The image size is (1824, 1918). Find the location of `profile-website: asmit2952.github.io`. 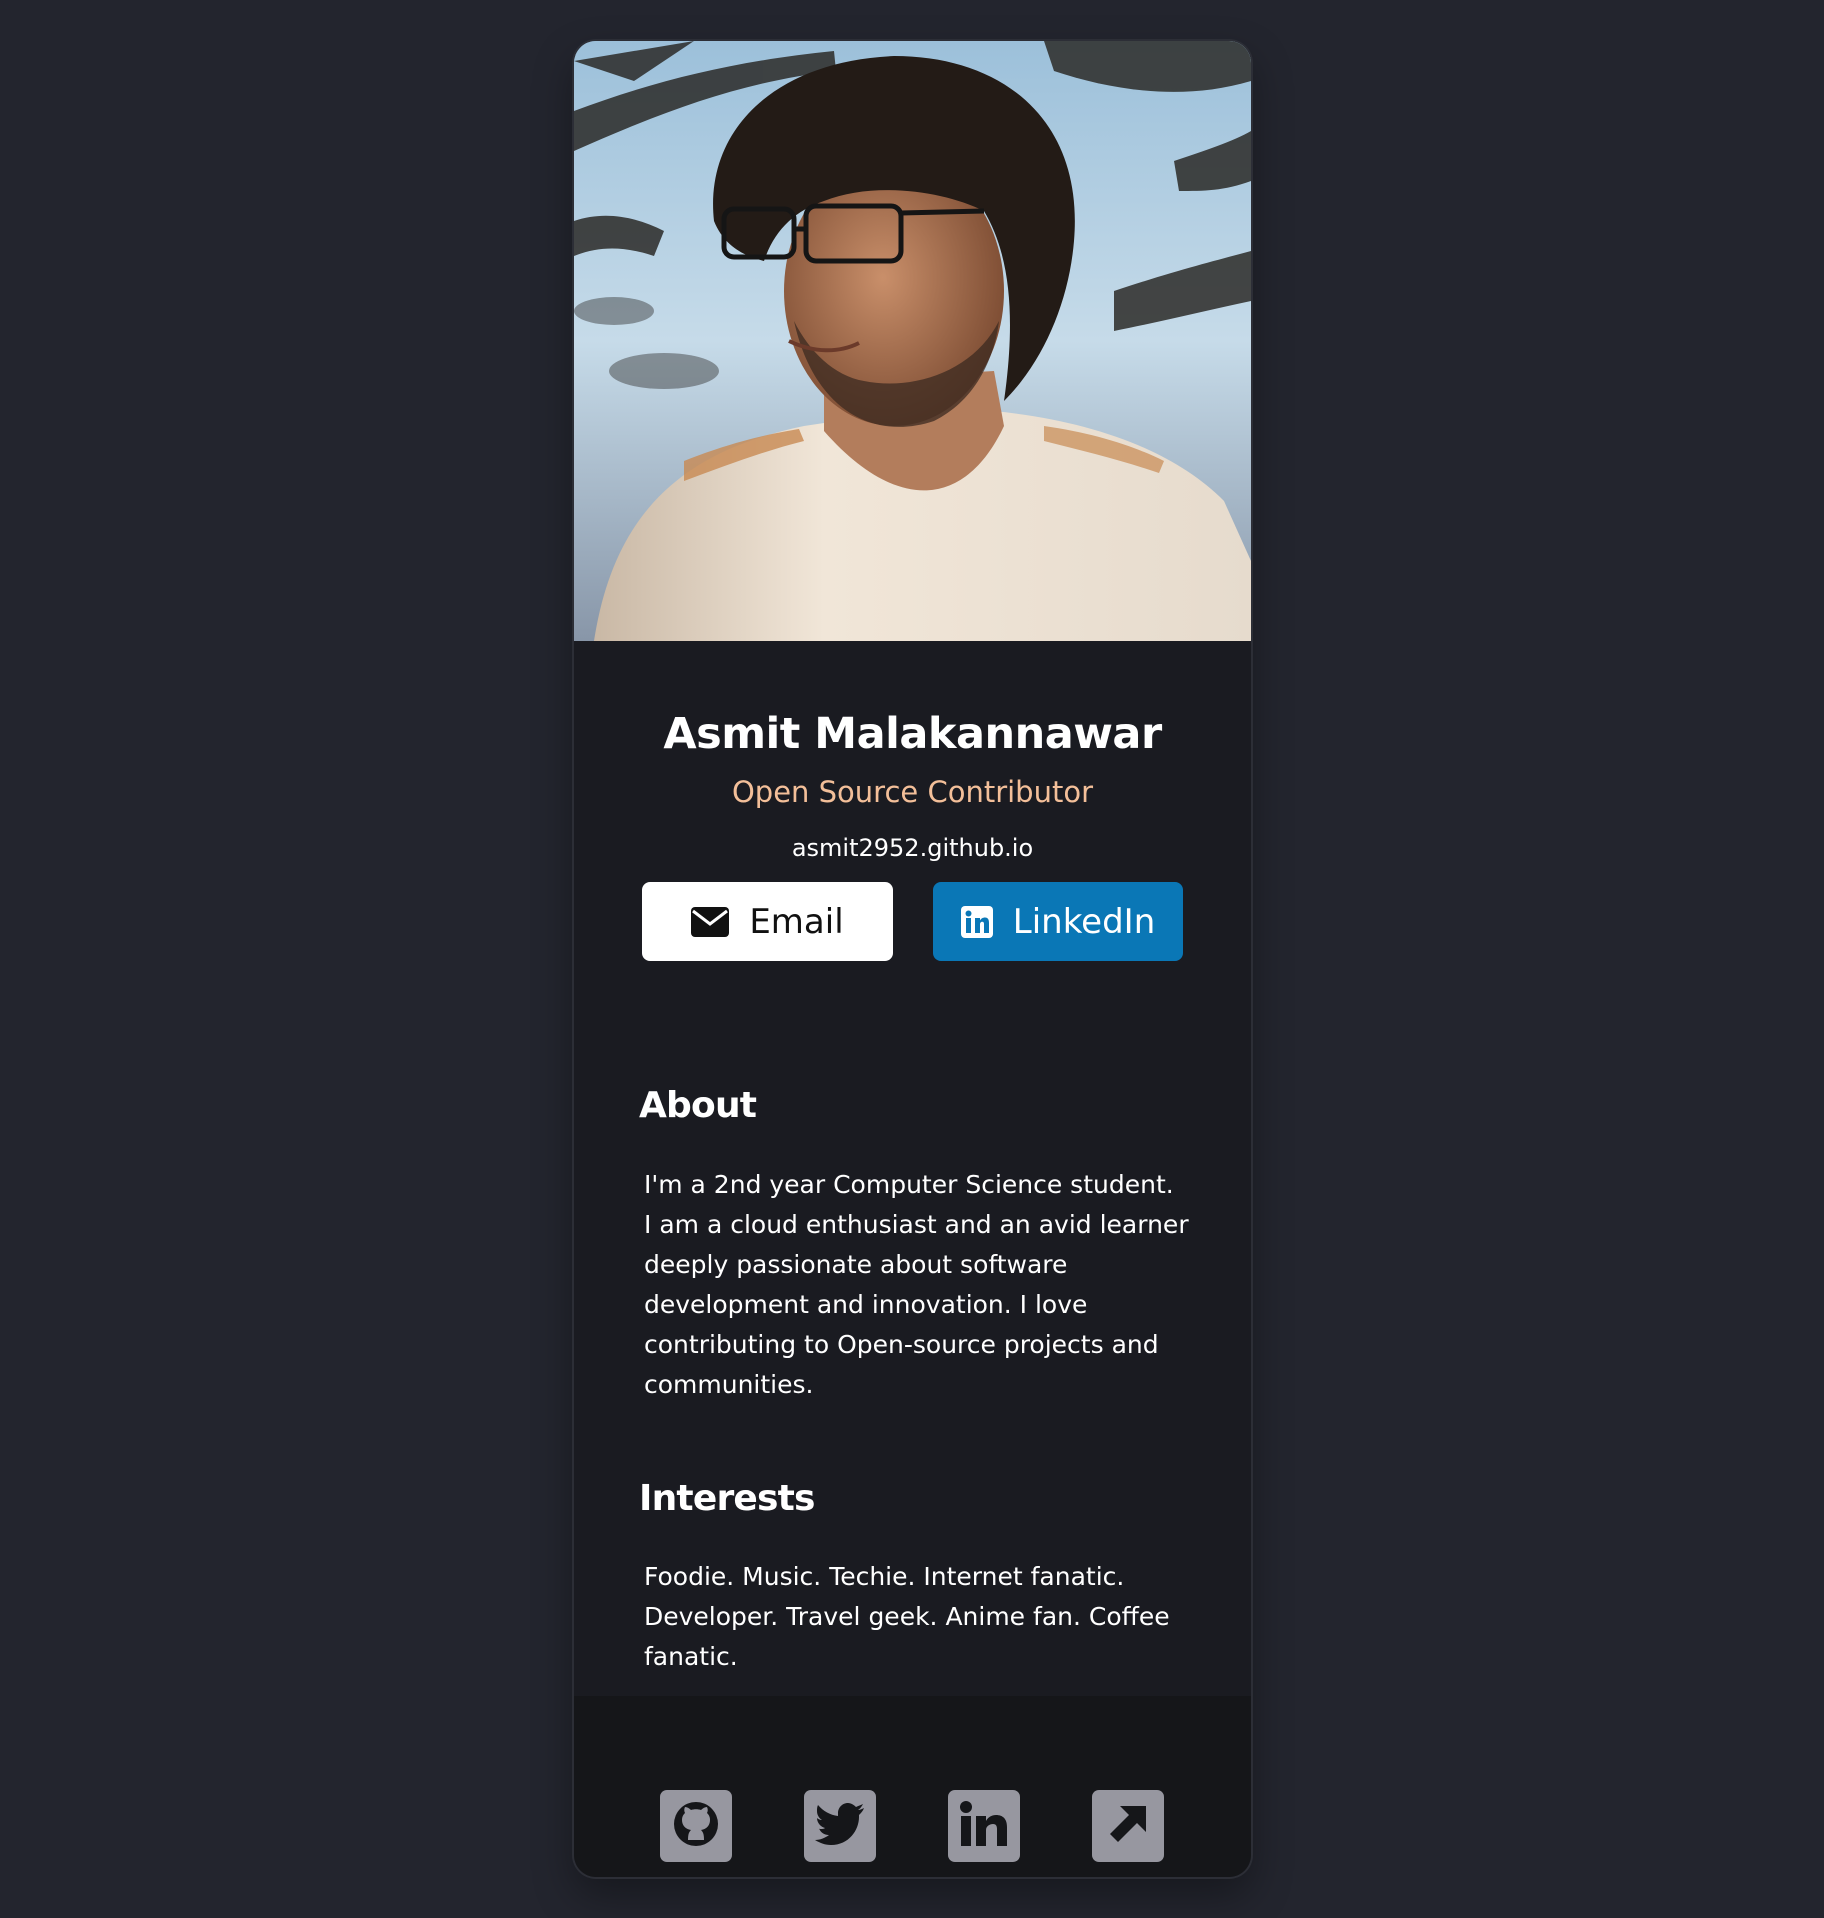

profile-website: asmit2952.github.io is located at coordinates (912, 848).